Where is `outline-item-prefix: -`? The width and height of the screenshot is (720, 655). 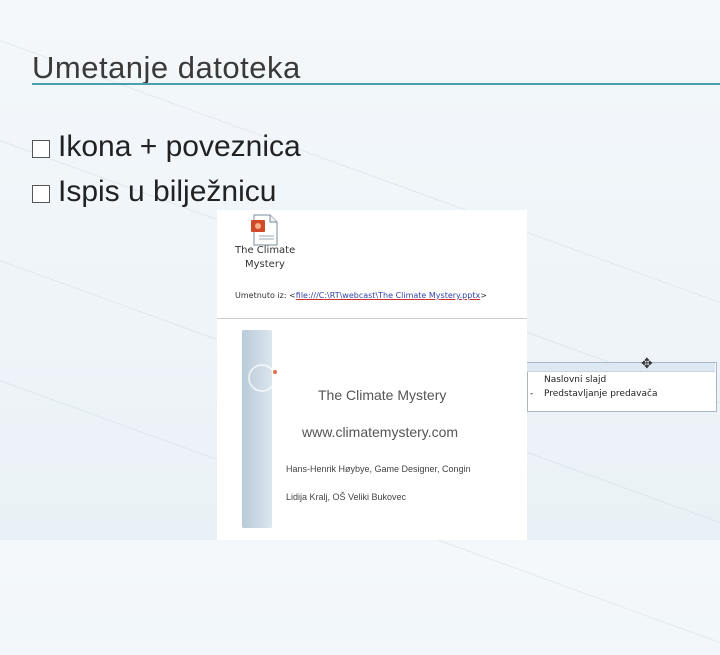 outline-item-prefix: - is located at coordinates (532, 394).